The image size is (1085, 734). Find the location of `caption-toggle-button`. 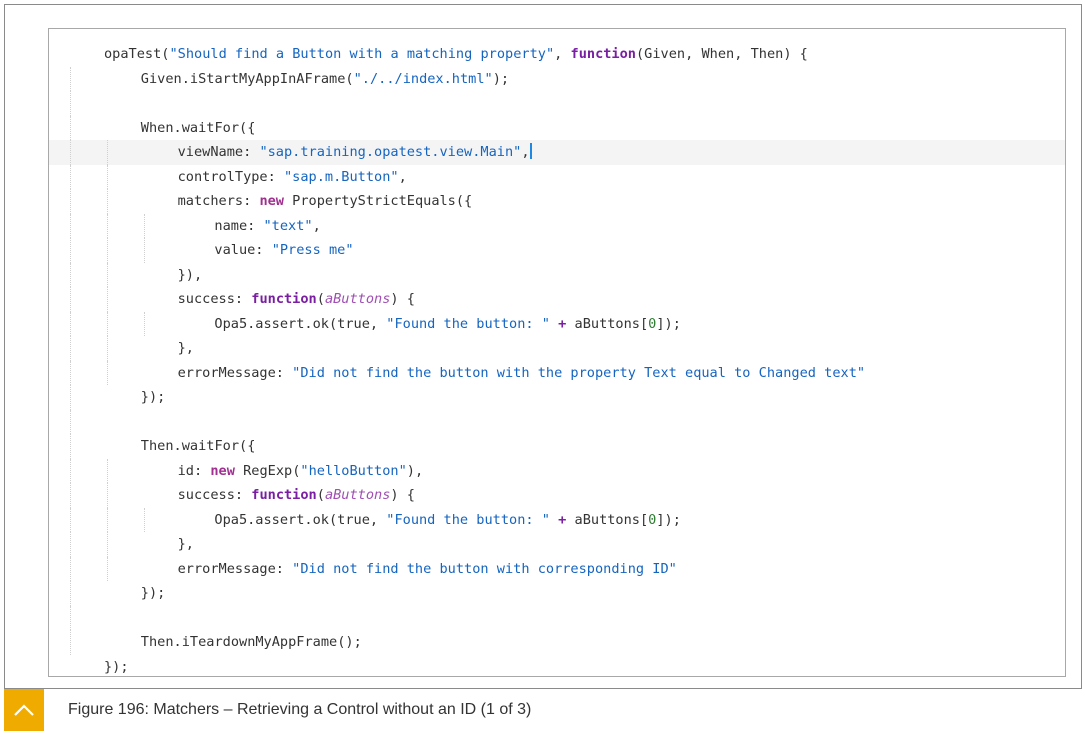

caption-toggle-button is located at coordinates (24, 710).